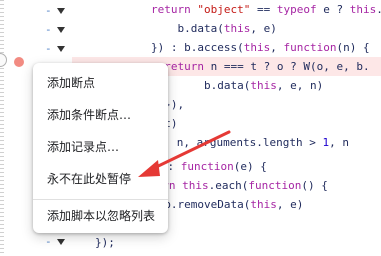 The height and width of the screenshot is (256, 381). I want to click on code-token: e ?, so click(333, 9).